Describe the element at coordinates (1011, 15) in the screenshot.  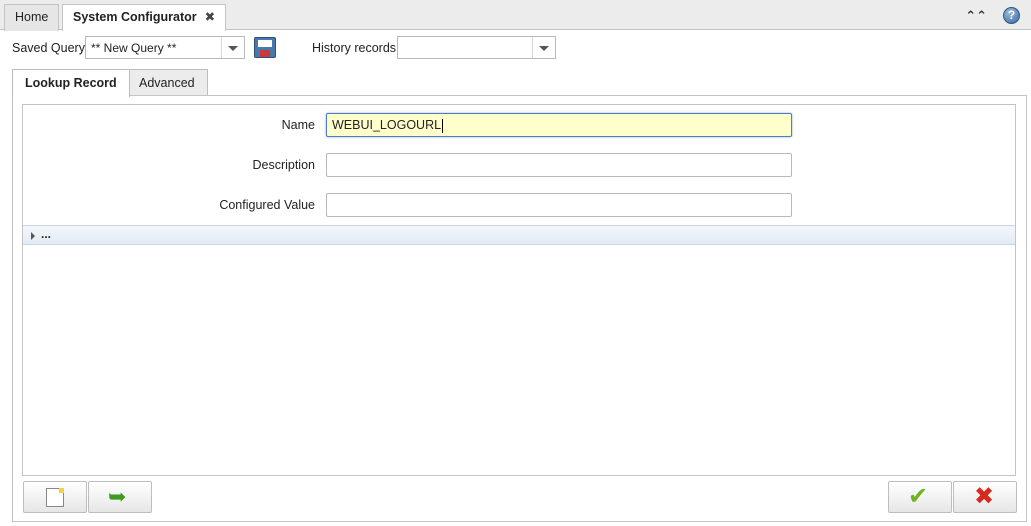
I see `help-icon: ?` at that location.